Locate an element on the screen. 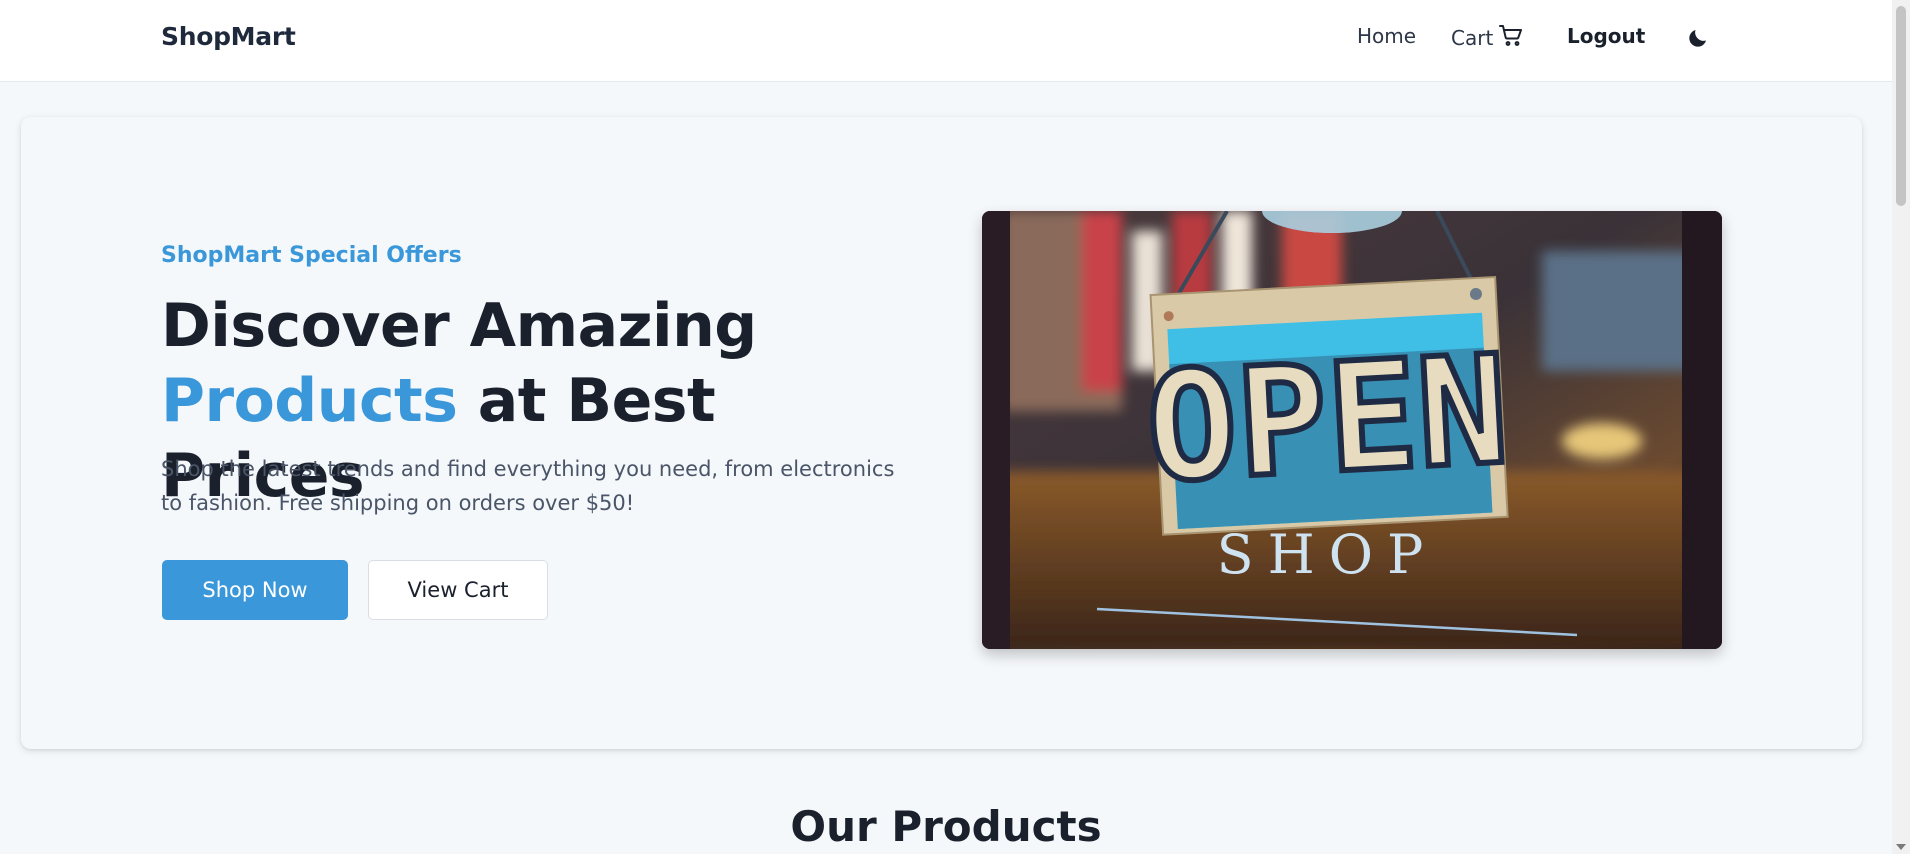 The height and width of the screenshot is (854, 1910). headline-accent: Products is located at coordinates (309, 401).